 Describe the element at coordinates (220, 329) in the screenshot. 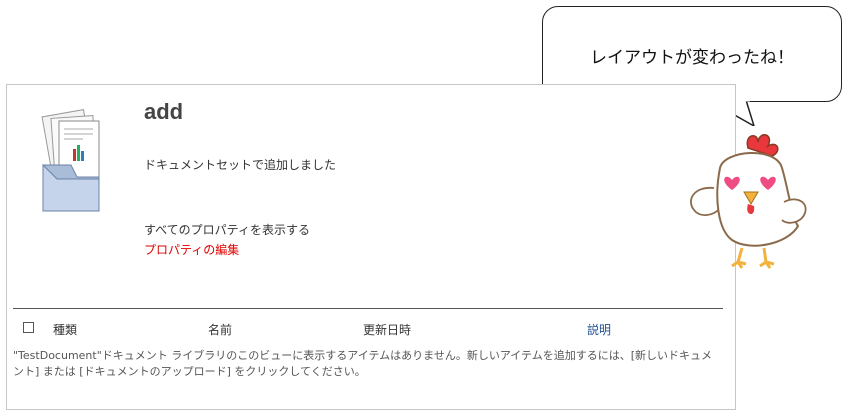

I see `column-header-name: 名前` at that location.